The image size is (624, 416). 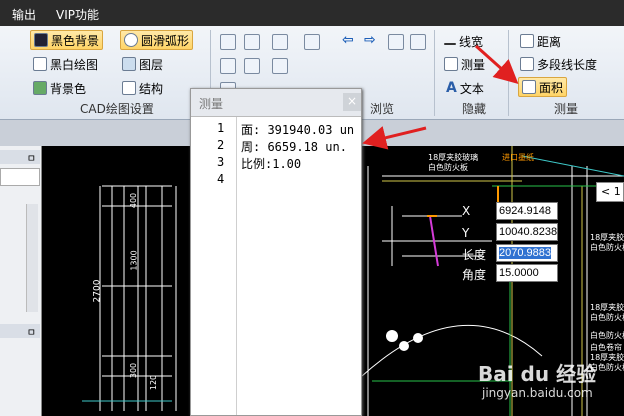 What do you see at coordinates (440, 97) in the screenshot?
I see `annotation-arrows` at bounding box center [440, 97].